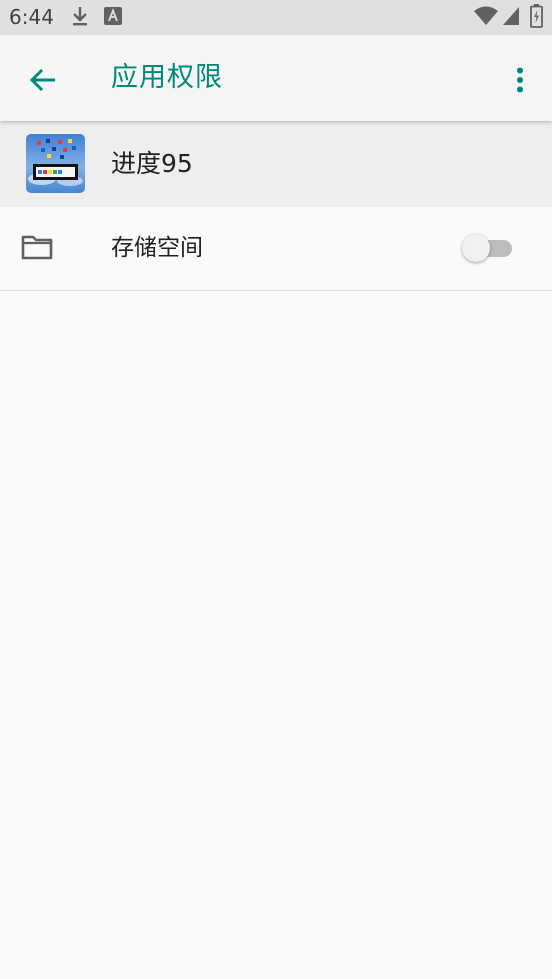  Describe the element at coordinates (276, 17) in the screenshot. I see `status-bar: 6:44` at that location.